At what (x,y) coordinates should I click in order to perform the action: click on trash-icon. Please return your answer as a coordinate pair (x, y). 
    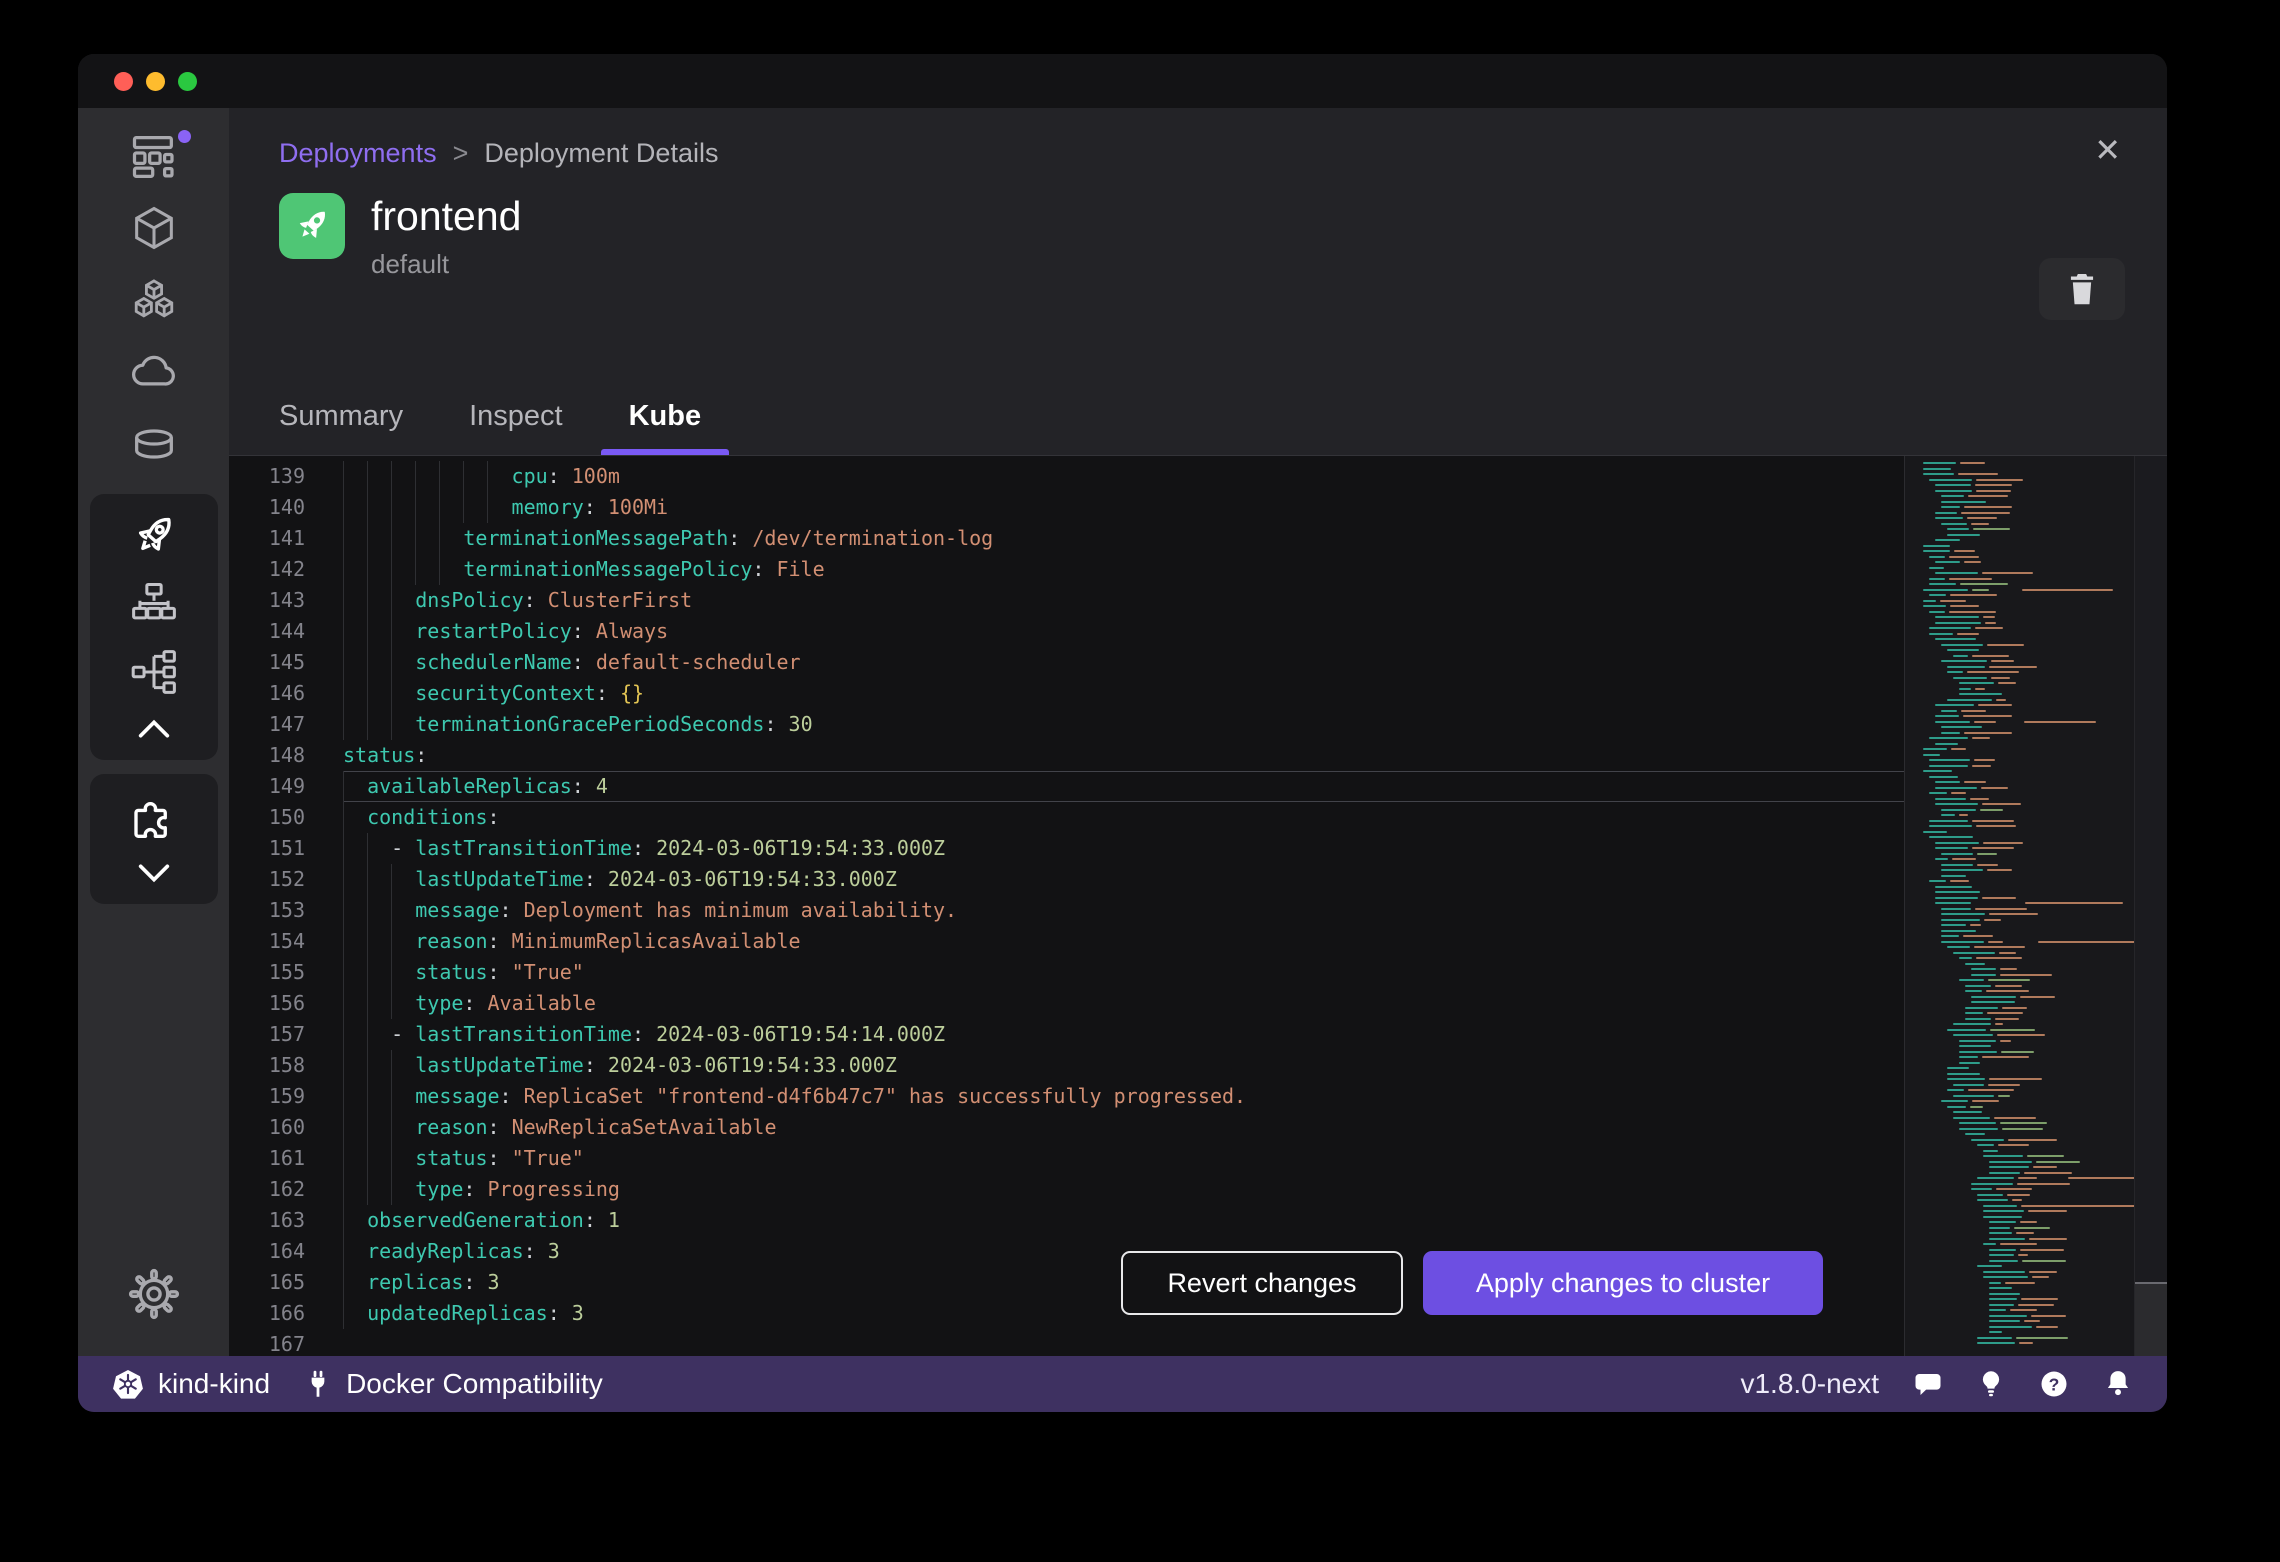
    Looking at the image, I should click on (2082, 289).